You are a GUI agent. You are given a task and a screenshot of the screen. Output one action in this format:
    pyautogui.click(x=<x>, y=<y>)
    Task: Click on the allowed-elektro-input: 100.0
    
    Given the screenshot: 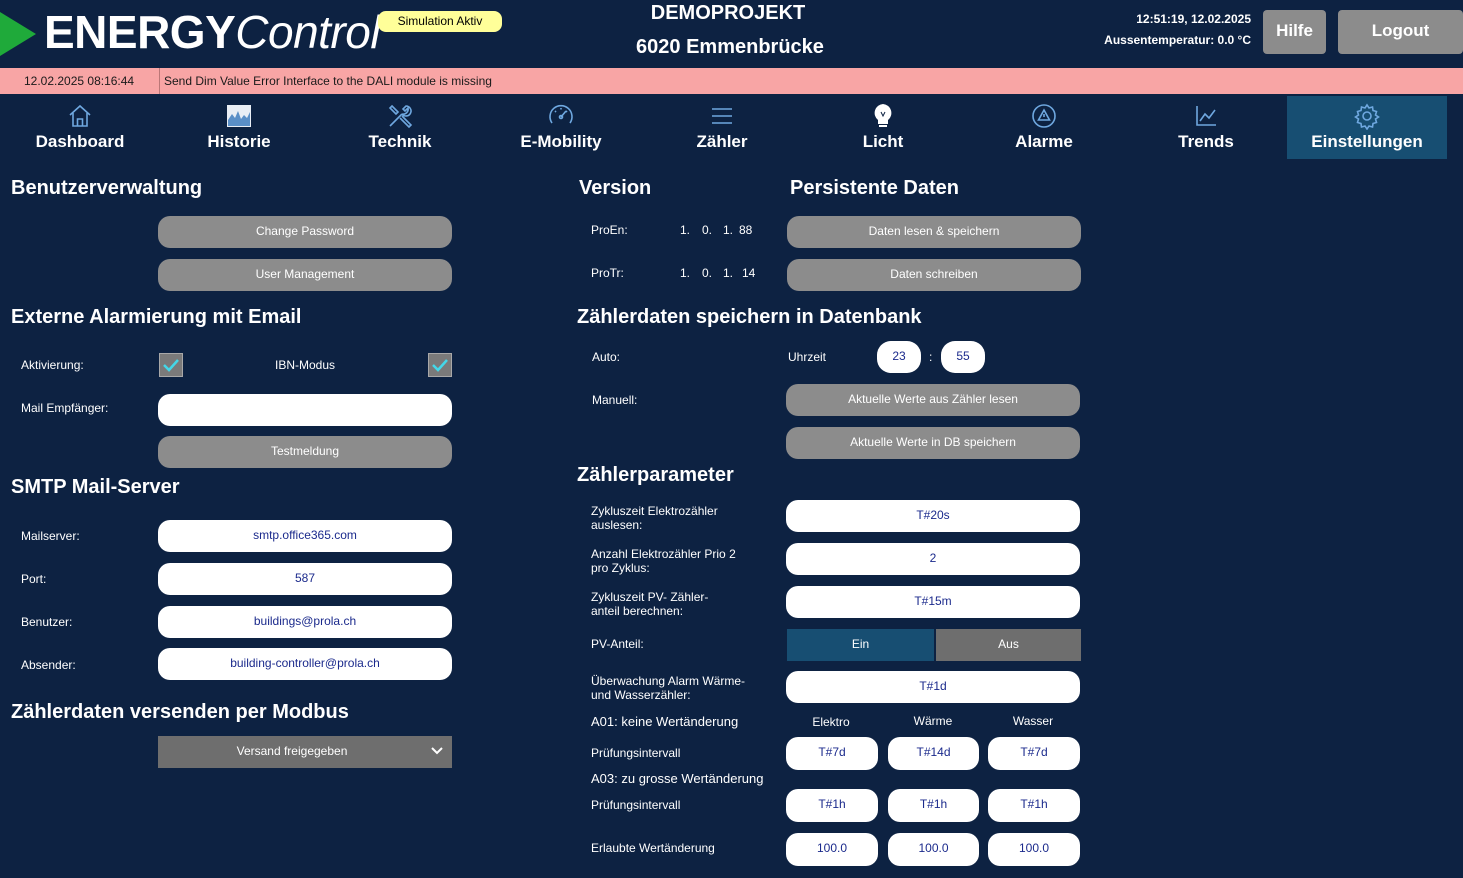 What is the action you would take?
    pyautogui.click(x=832, y=849)
    